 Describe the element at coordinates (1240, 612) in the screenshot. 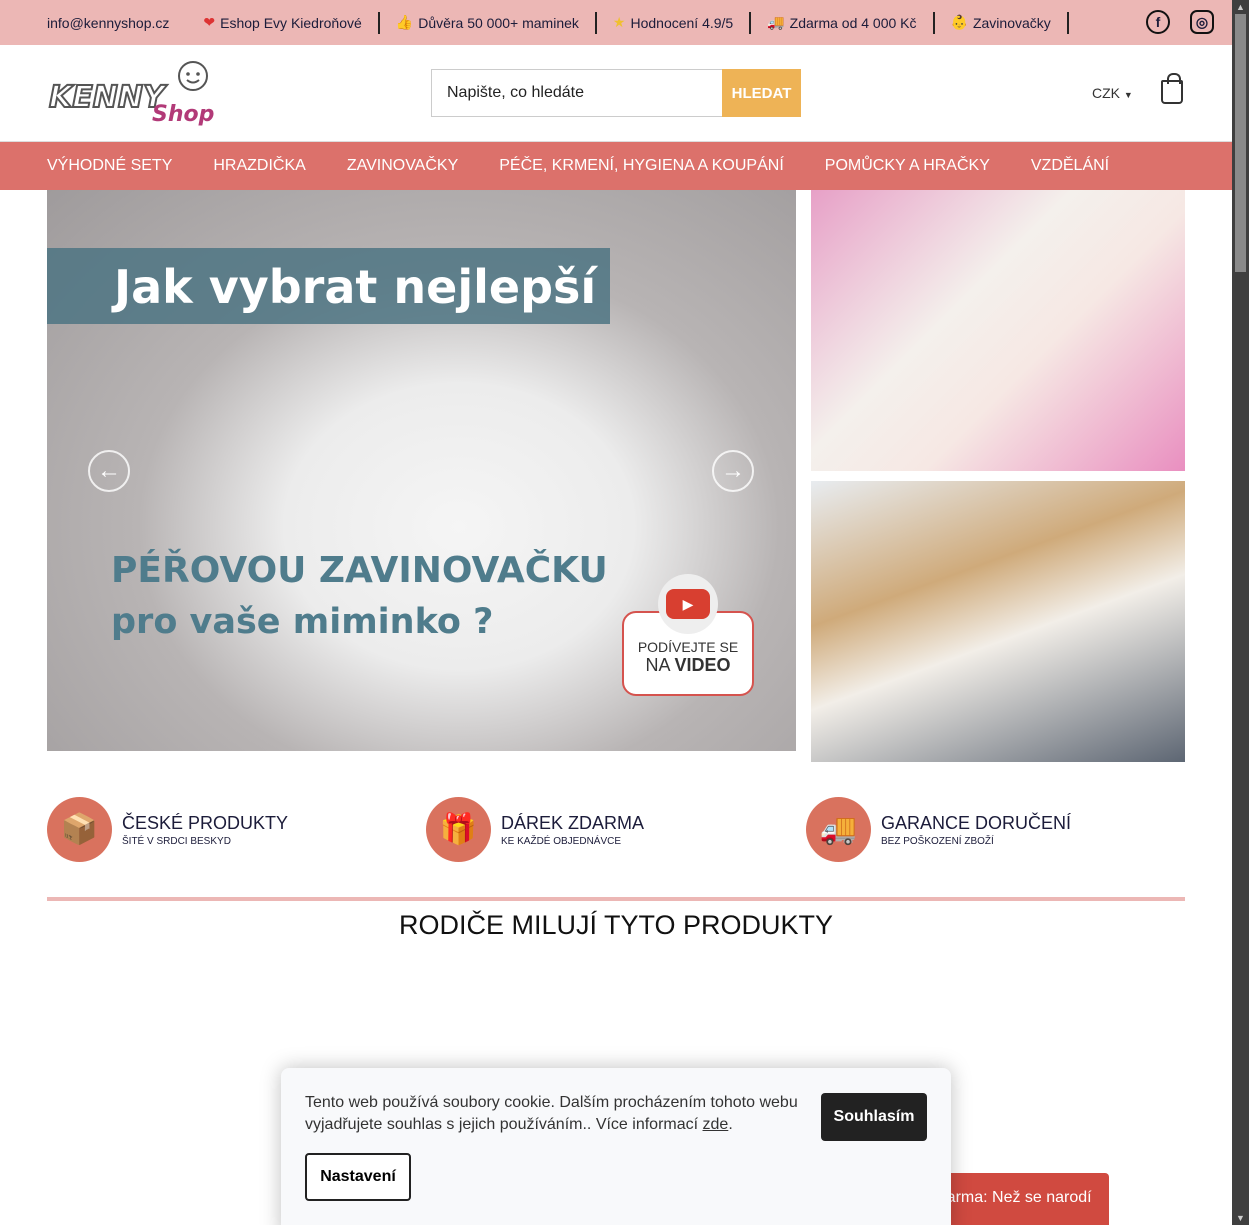

I see `scrollbar: ▲ ▼` at that location.